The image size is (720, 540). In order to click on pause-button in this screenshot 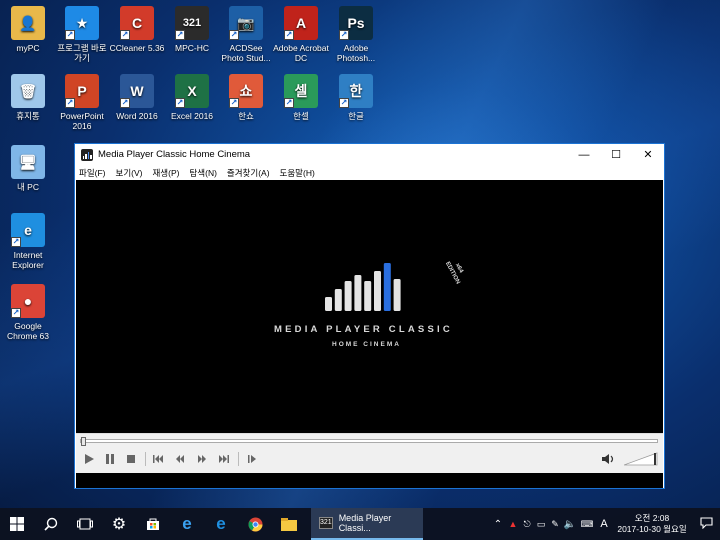, I will do `click(110, 459)`.